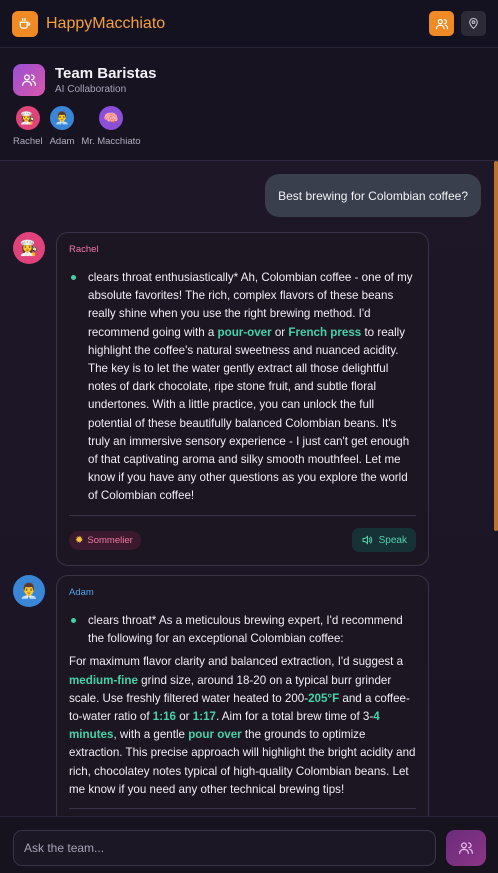 The image size is (498, 873). I want to click on input-bar, so click(249, 844).